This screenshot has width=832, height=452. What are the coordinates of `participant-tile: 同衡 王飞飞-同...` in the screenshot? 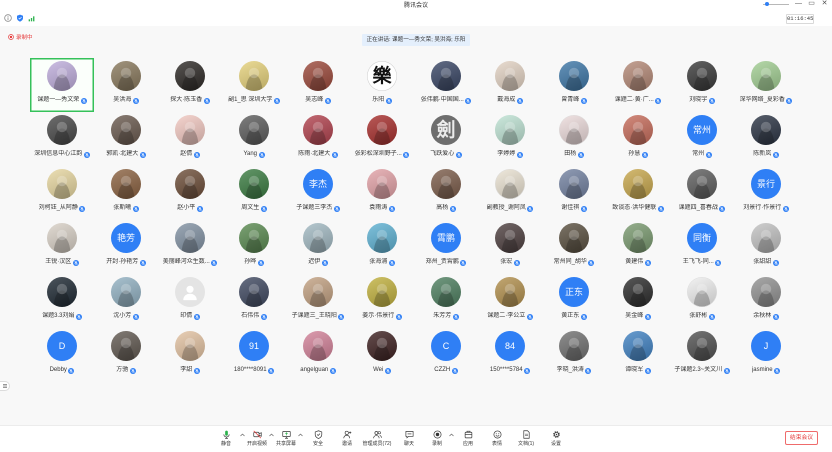 It's located at (702, 247).